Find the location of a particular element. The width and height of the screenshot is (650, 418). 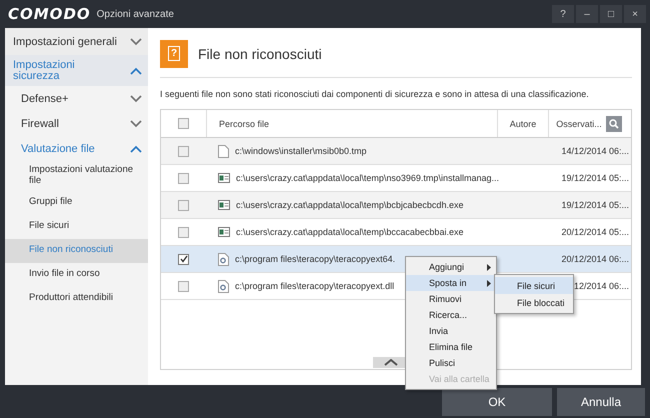

ok-button: OK is located at coordinates (497, 402).